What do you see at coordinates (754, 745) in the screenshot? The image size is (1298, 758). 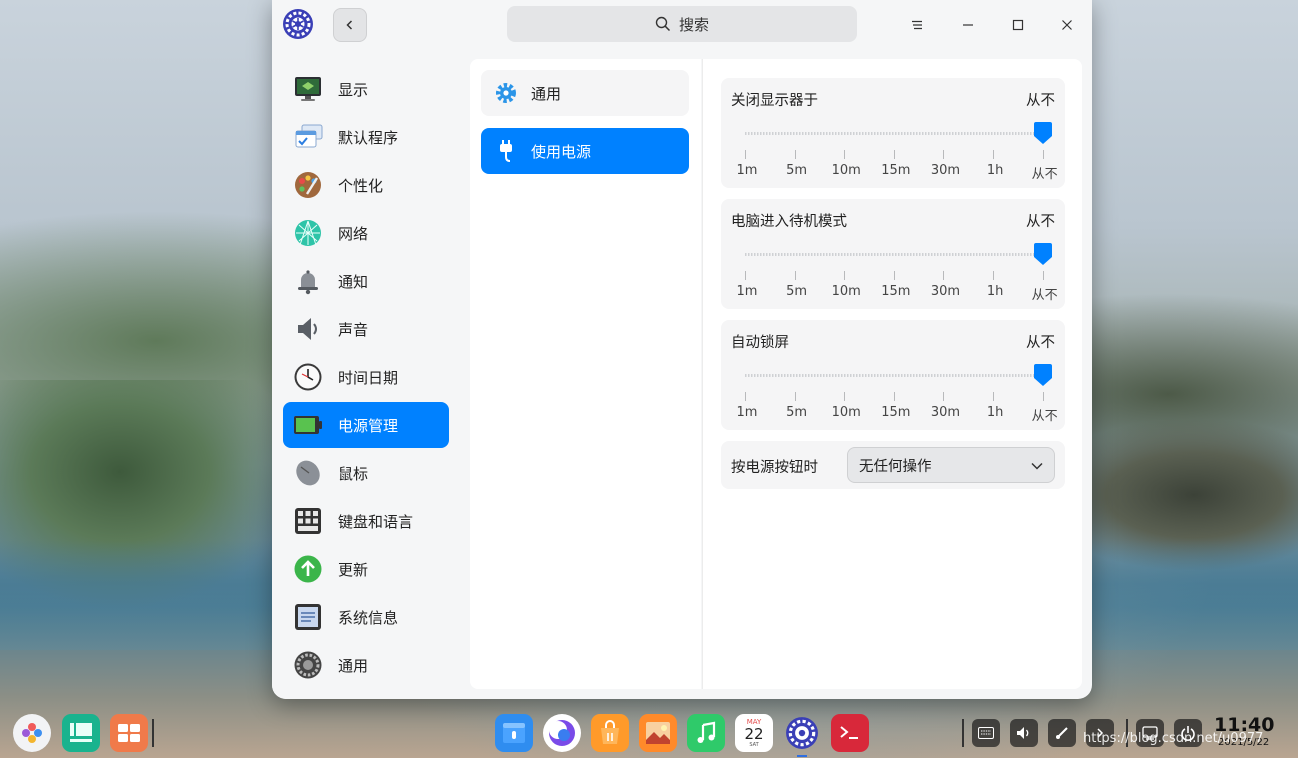 I see `calendar-weekday: SAT` at bounding box center [754, 745].